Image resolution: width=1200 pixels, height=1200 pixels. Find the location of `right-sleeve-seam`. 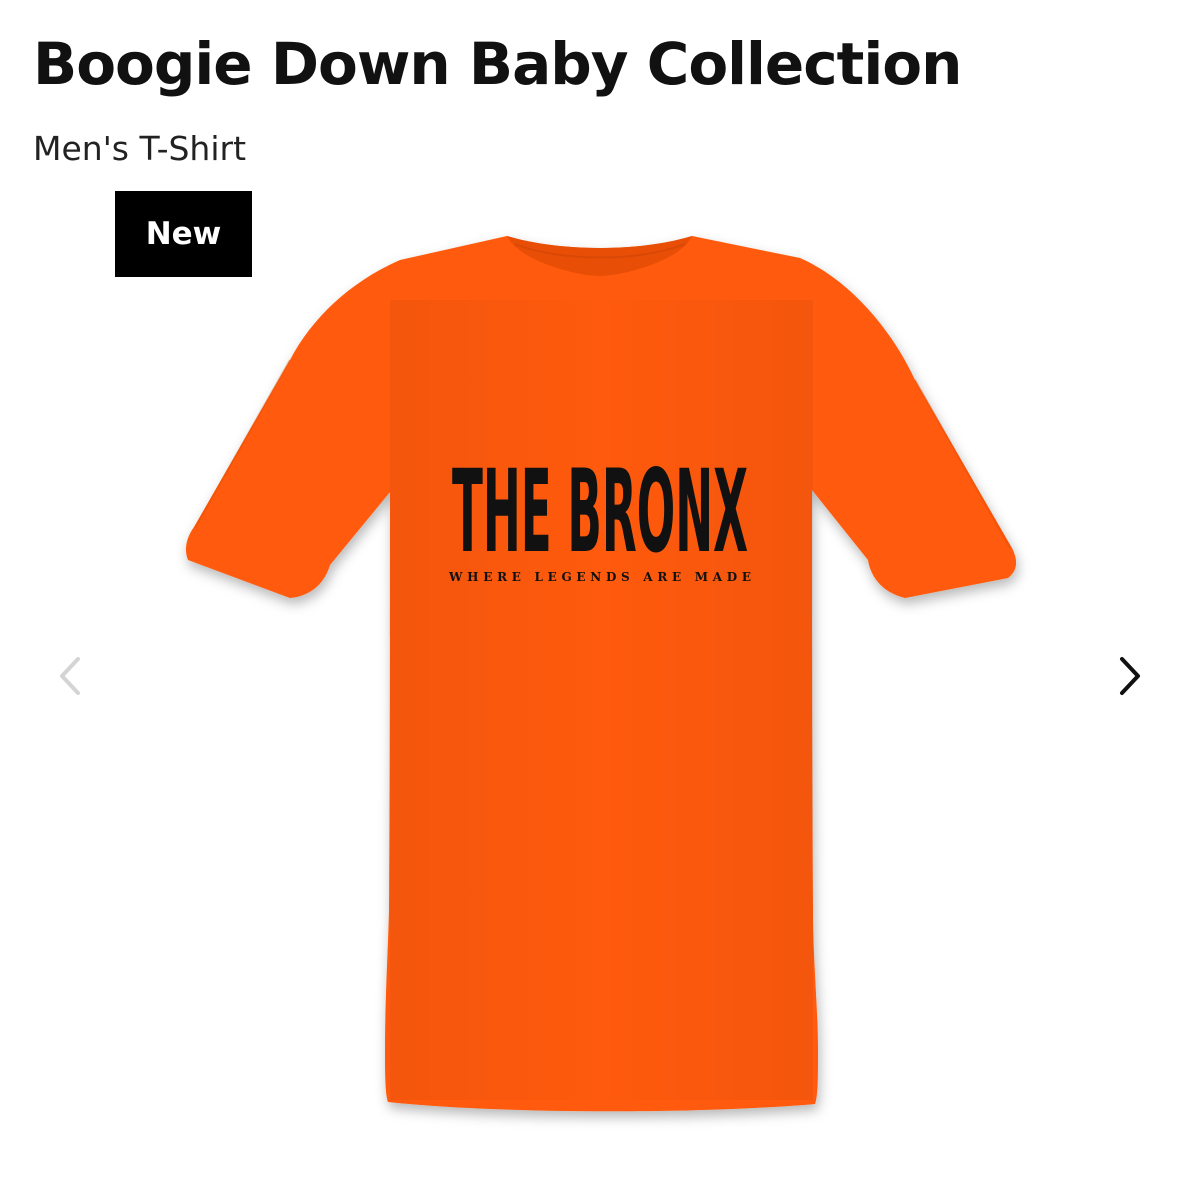

right-sleeve-seam is located at coordinates (962, 464).